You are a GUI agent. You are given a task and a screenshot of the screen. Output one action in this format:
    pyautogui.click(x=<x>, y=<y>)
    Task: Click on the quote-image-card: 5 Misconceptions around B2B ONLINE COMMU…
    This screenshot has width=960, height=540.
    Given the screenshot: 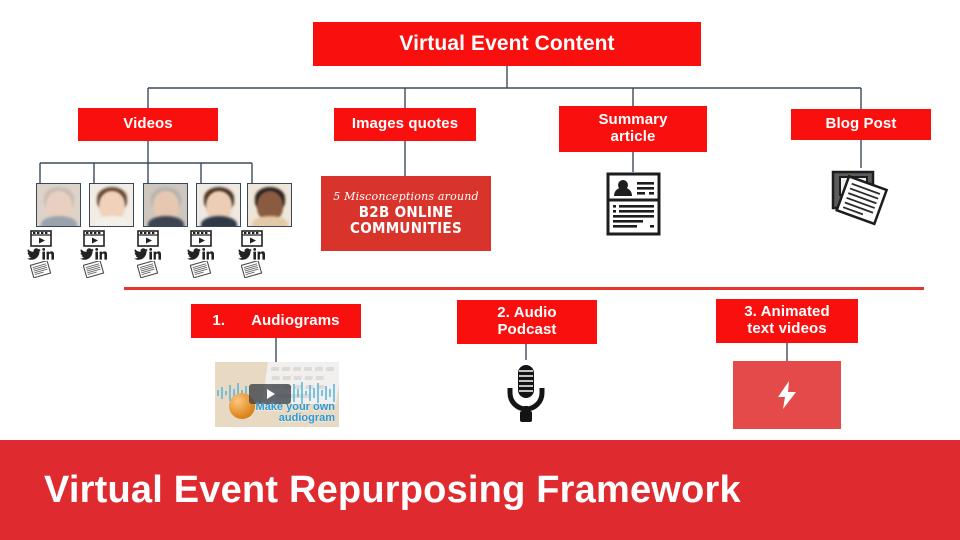 What is the action you would take?
    pyautogui.click(x=406, y=213)
    